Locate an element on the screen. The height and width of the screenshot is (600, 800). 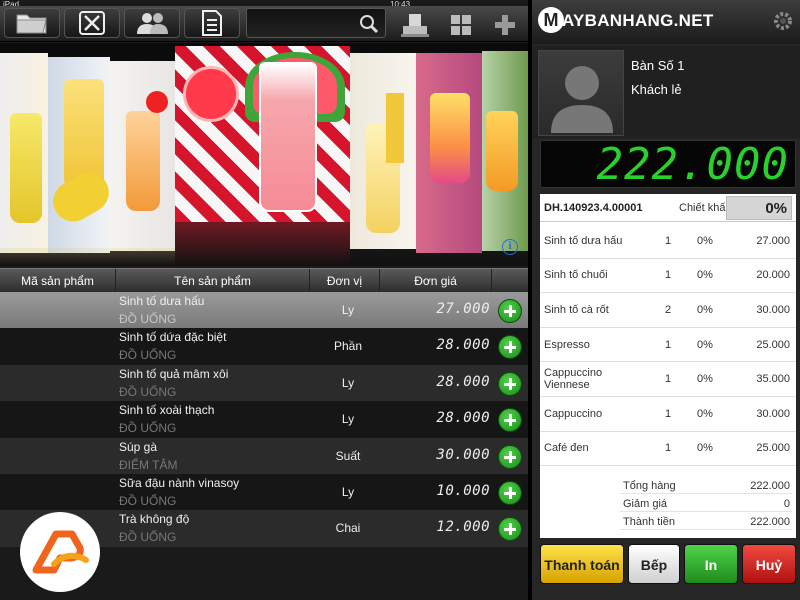
order-item-row: Sinh tố chuối 1 0% 20.000 is located at coordinates (668, 276).